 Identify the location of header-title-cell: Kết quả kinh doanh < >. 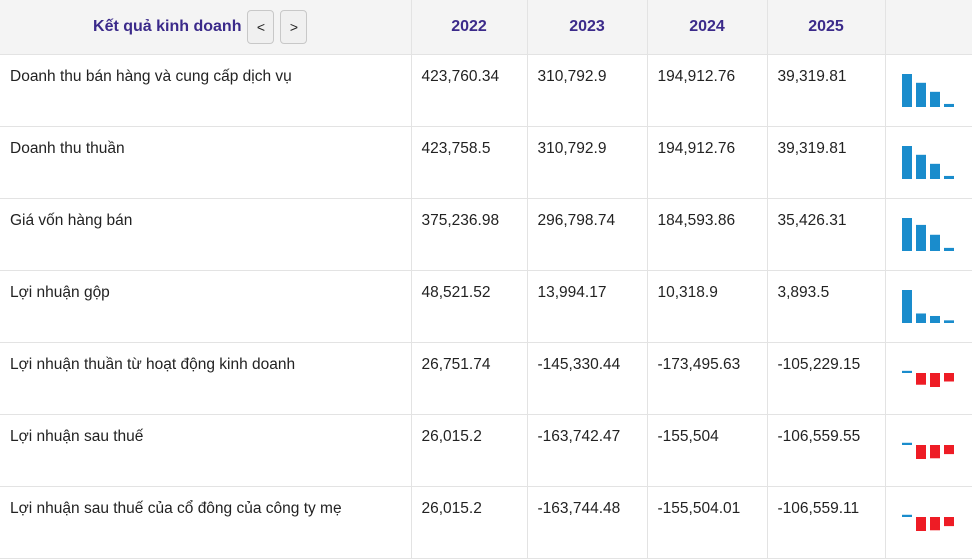
(206, 27).